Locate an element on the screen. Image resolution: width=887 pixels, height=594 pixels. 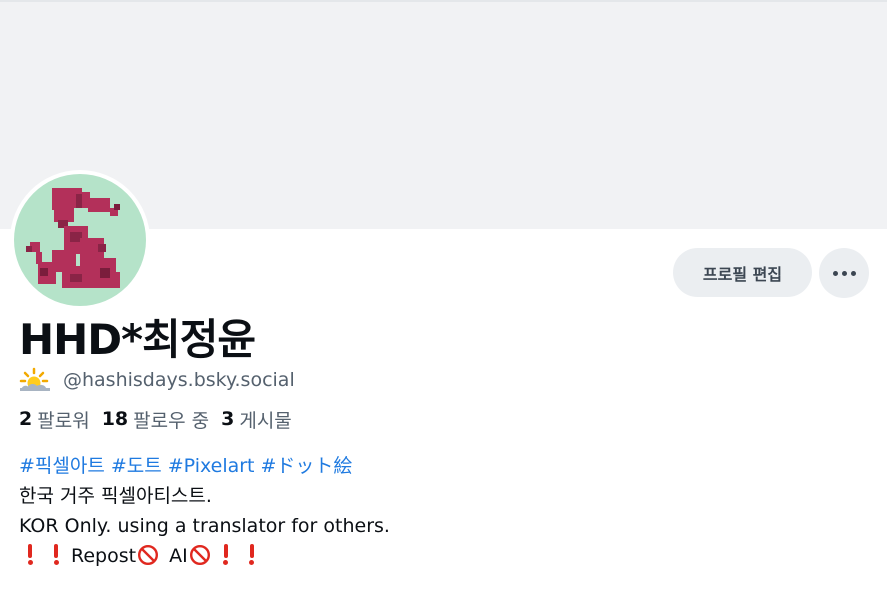
following-count: 18 is located at coordinates (115, 419).